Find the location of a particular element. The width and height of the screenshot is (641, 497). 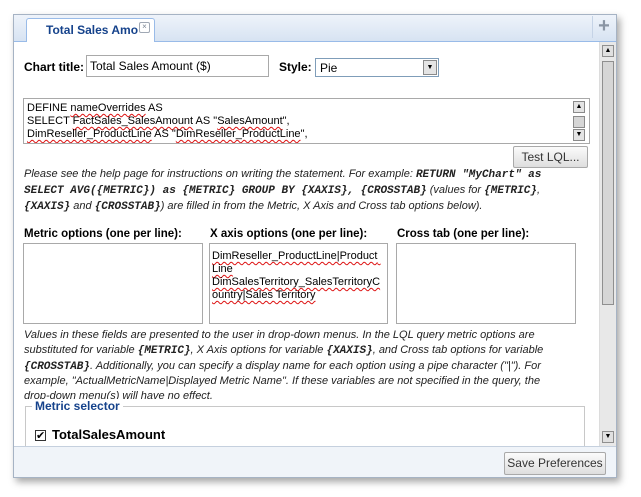

metric-checkbox-label: TotalSalesAmount is located at coordinates (108, 434).